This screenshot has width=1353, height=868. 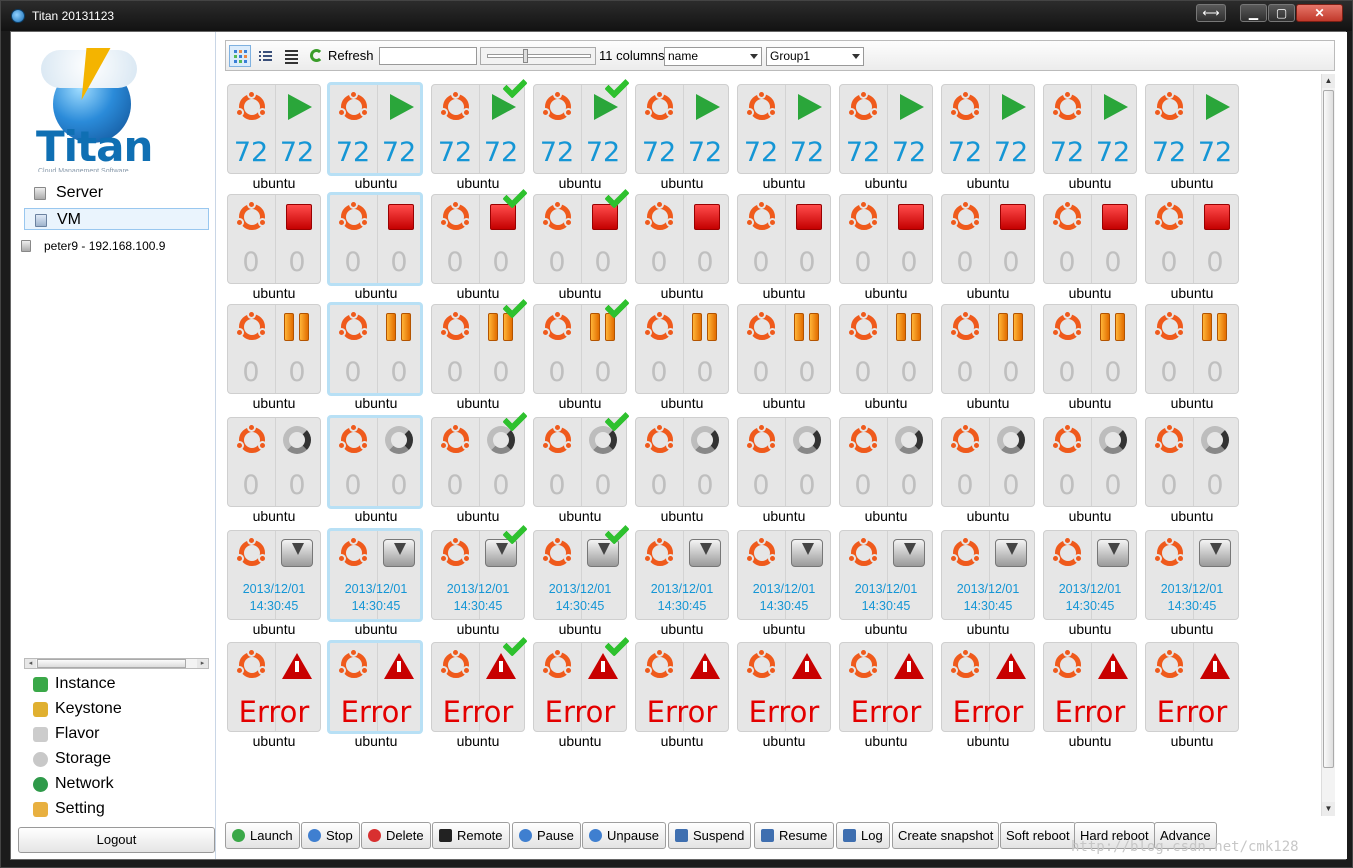 I want to click on action-unpause-button: Unpause, so click(x=624, y=835).